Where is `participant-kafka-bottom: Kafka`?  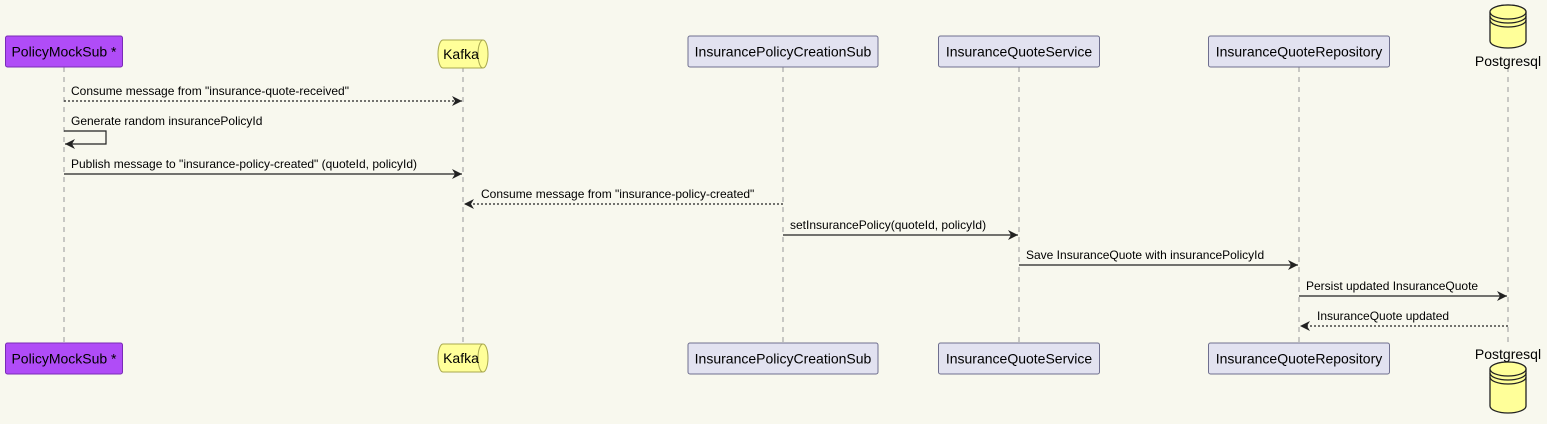
participant-kafka-bottom: Kafka is located at coordinates (463, 358).